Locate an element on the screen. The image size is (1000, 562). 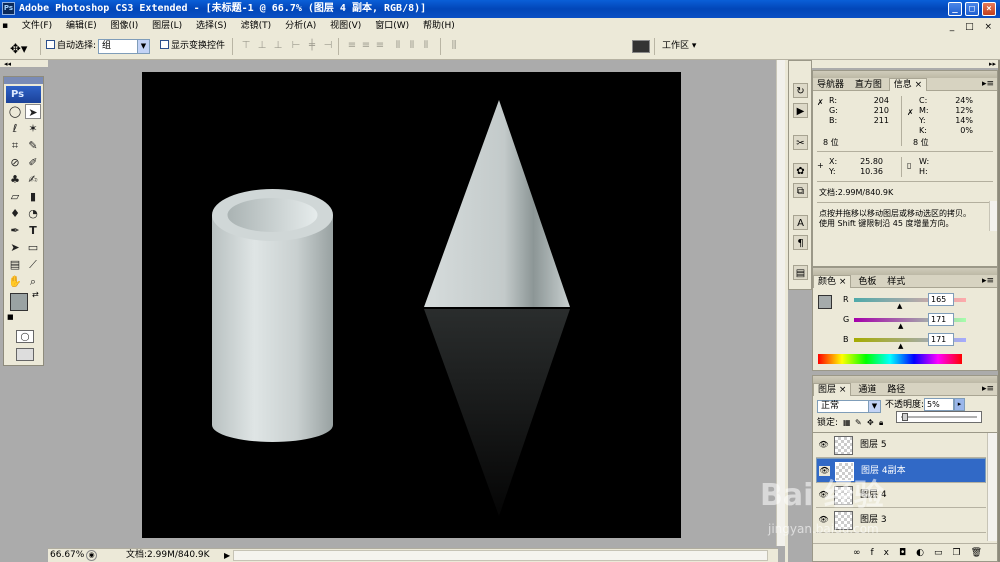
healing-icon: ⊘ is located at coordinates (15, 162).